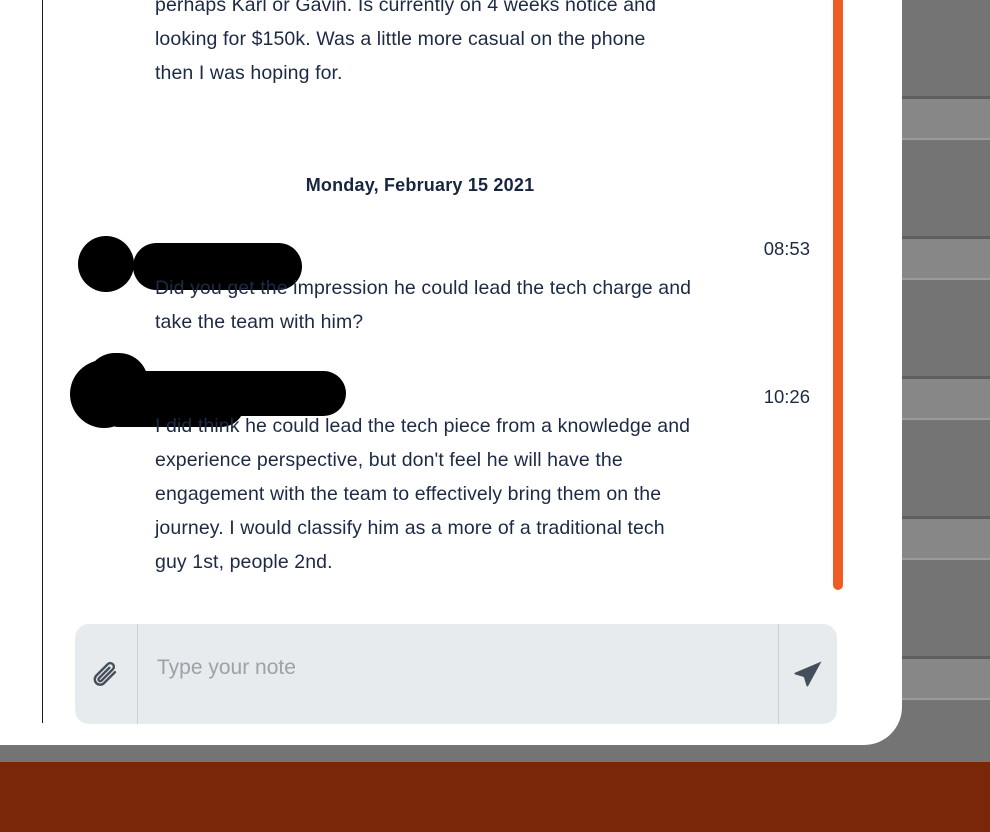 The height and width of the screenshot is (832, 990). I want to click on bottom-accent-bar, so click(495, 797).